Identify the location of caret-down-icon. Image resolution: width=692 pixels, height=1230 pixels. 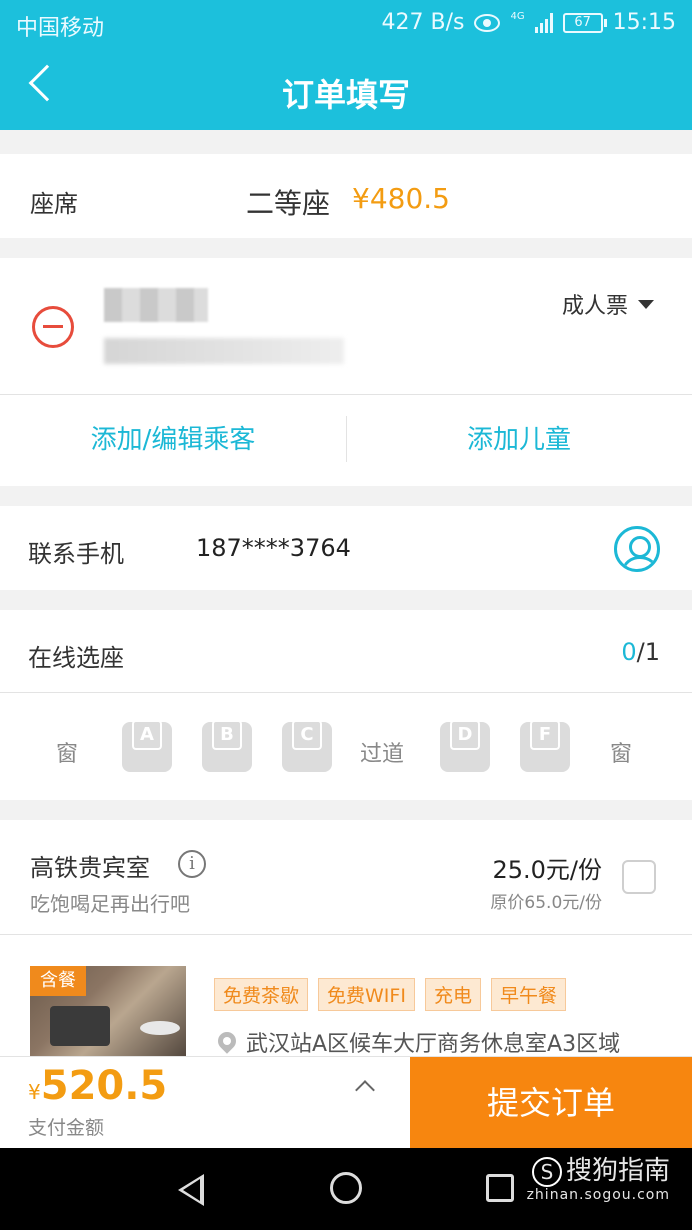
(646, 304).